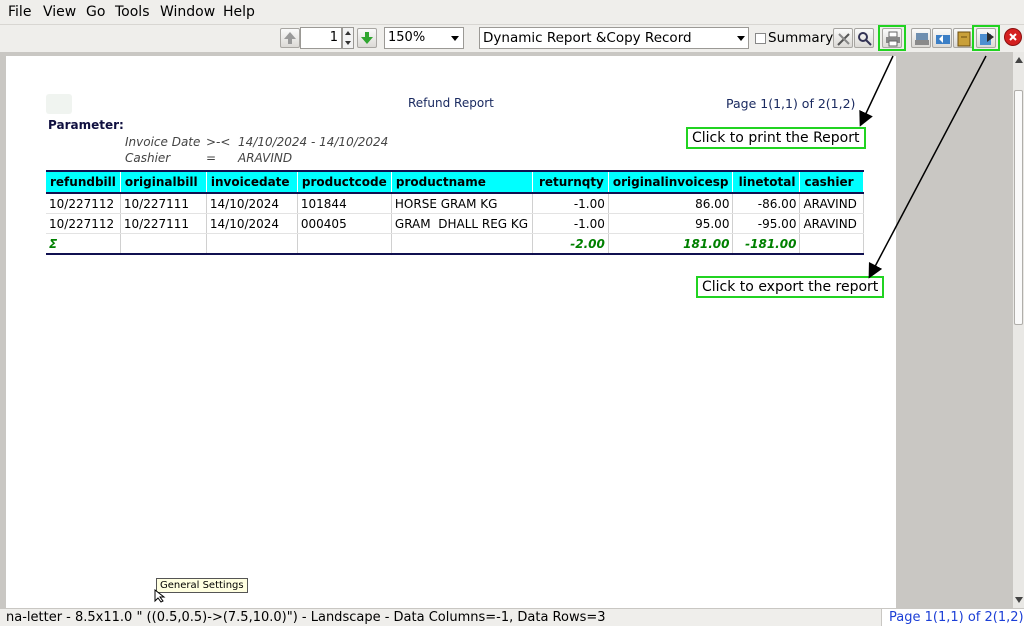 The width and height of the screenshot is (1024, 626). Describe the element at coordinates (1019, 60) in the screenshot. I see `scroll-up-icon` at that location.